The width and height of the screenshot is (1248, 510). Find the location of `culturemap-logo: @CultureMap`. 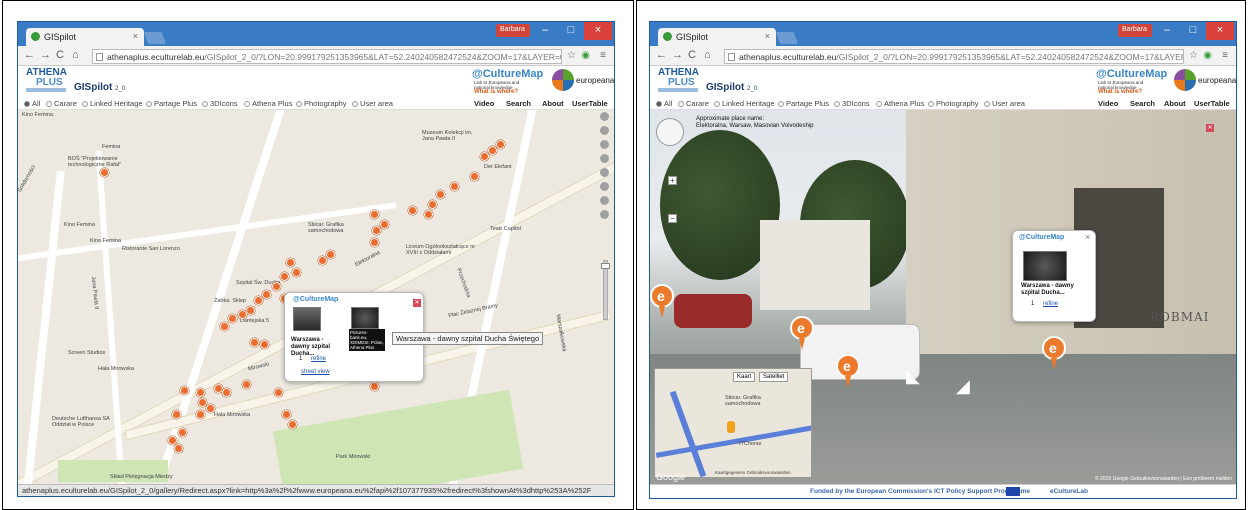

culturemap-logo: @CultureMap is located at coordinates (507, 74).